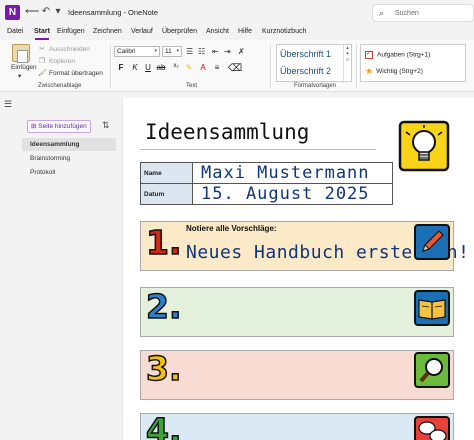  I want to click on speech-bubble-icon, so click(432, 428).